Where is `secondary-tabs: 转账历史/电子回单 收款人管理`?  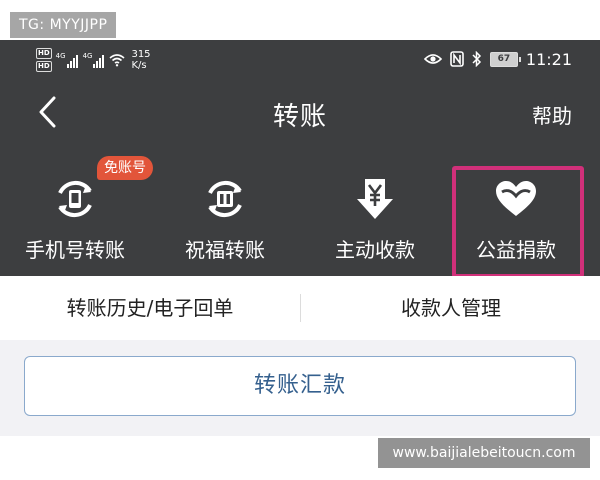 secondary-tabs: 转账历史/电子回单 收款人管理 is located at coordinates (300, 308).